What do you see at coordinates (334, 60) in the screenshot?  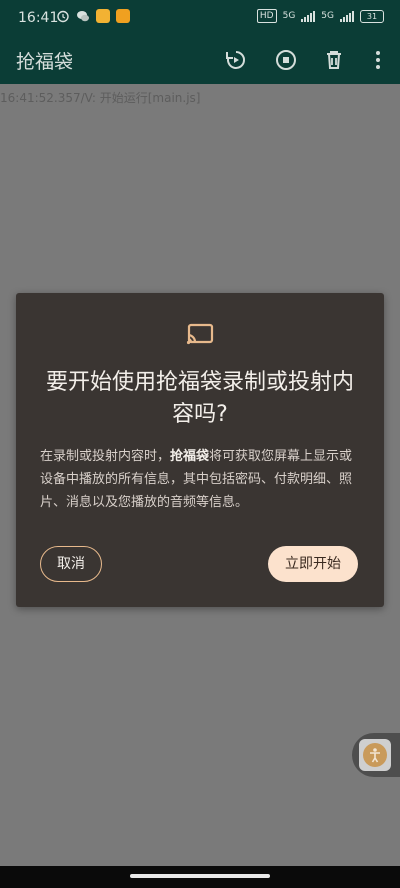 I see `delete-icon` at bounding box center [334, 60].